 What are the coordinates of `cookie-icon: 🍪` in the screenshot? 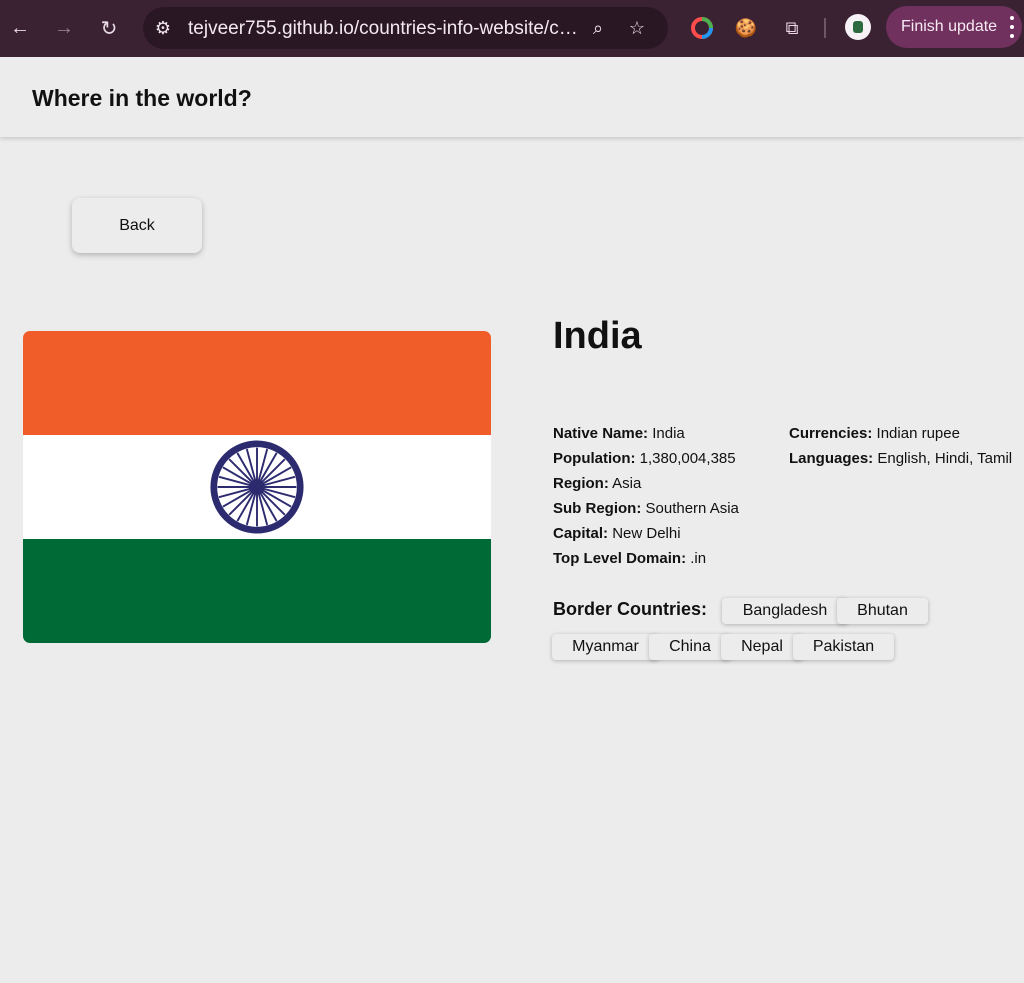 It's located at (746, 28).